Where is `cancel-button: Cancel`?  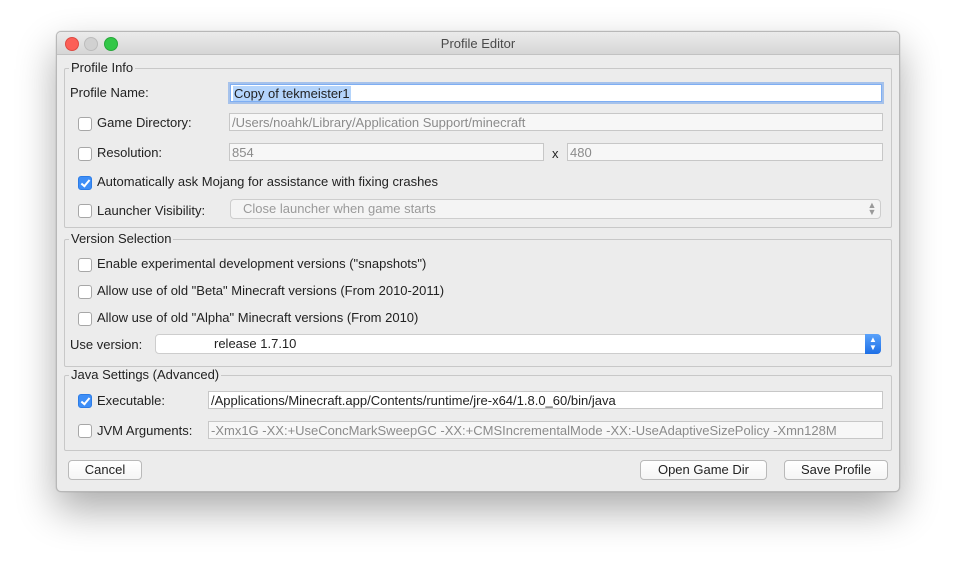
cancel-button: Cancel is located at coordinates (105, 470).